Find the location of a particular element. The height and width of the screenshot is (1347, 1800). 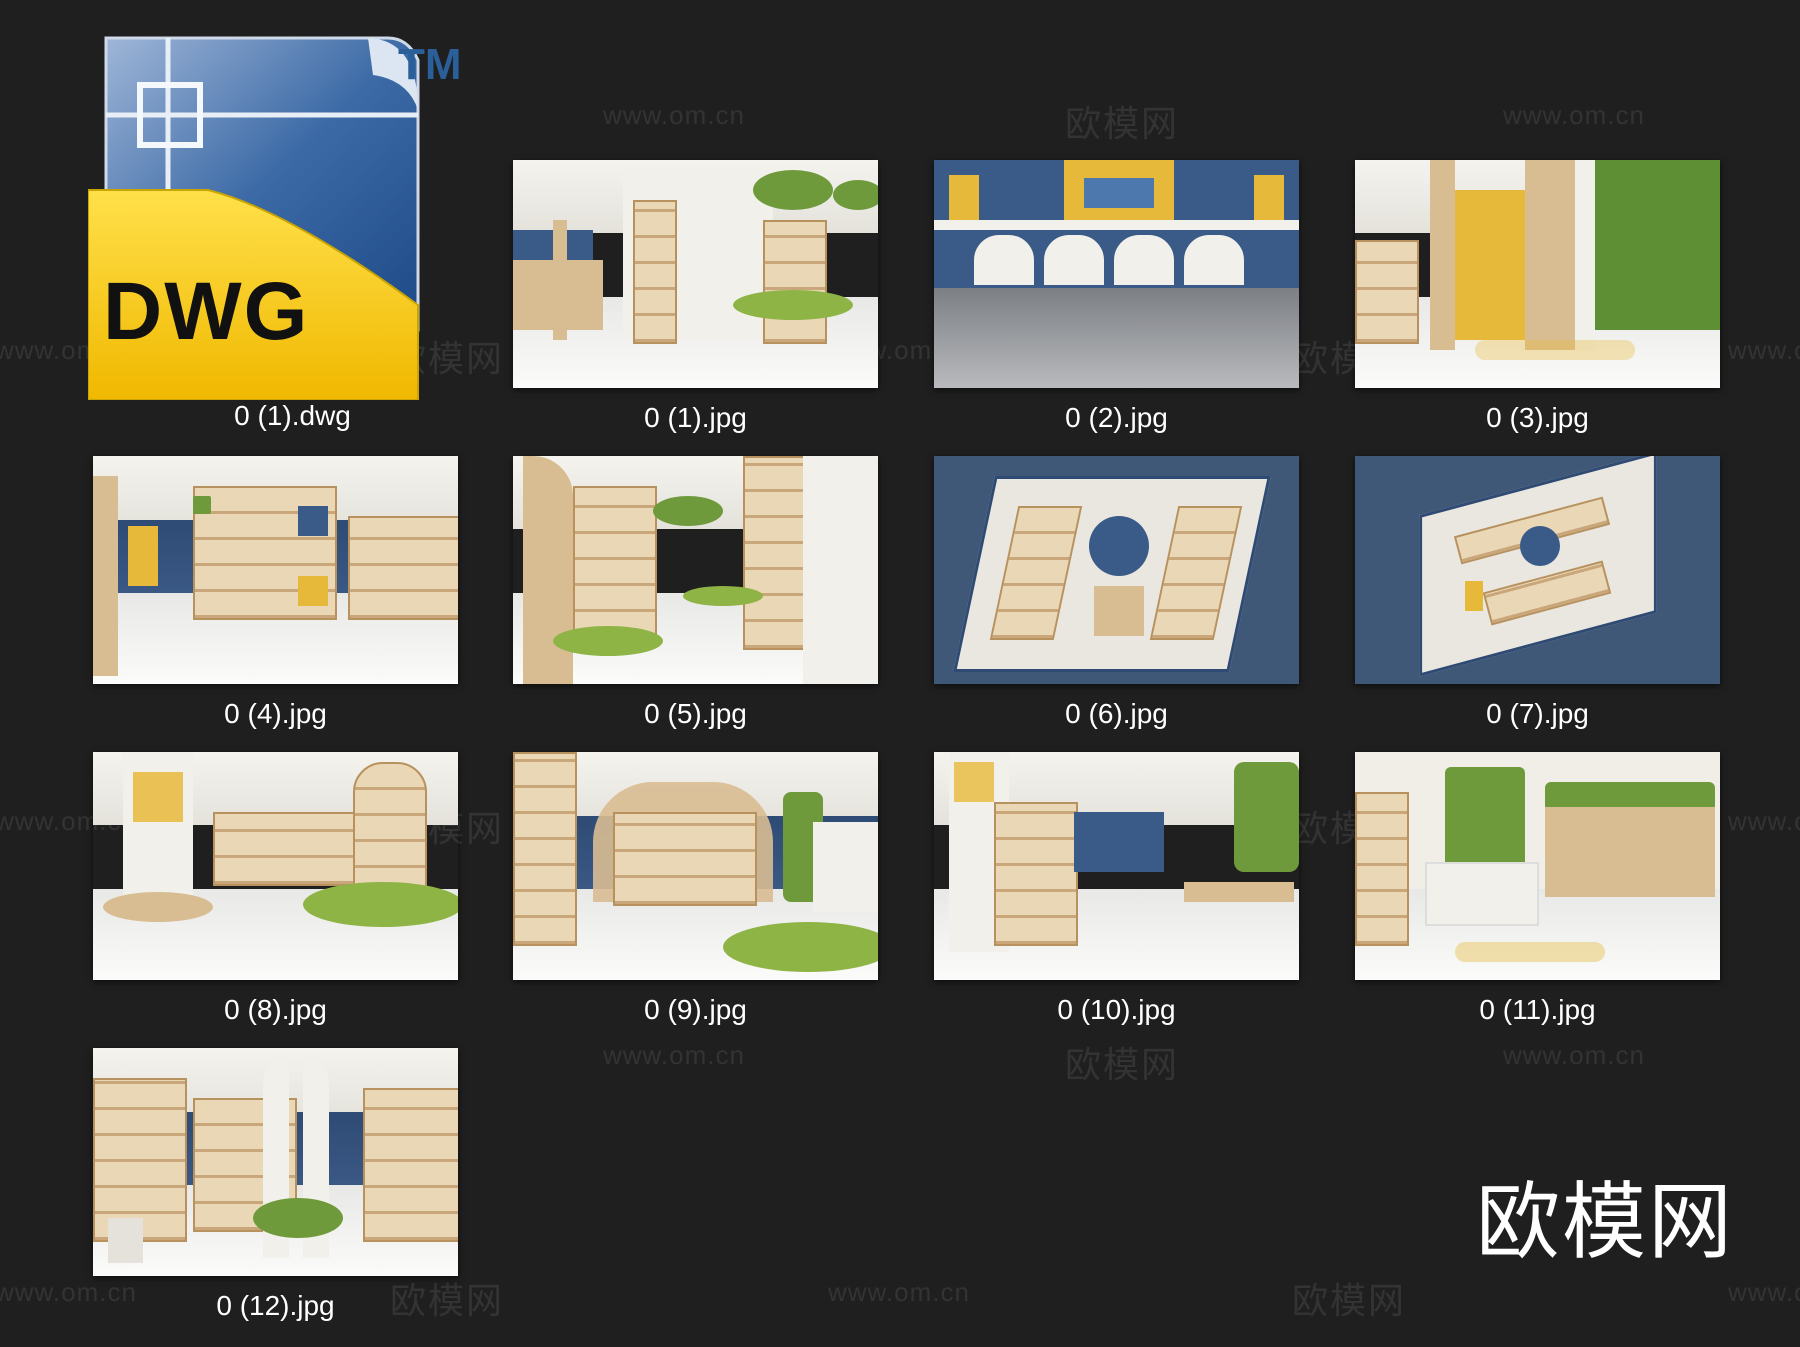

brand-logo-text: 欧模网 is located at coordinates (1605, 1222).